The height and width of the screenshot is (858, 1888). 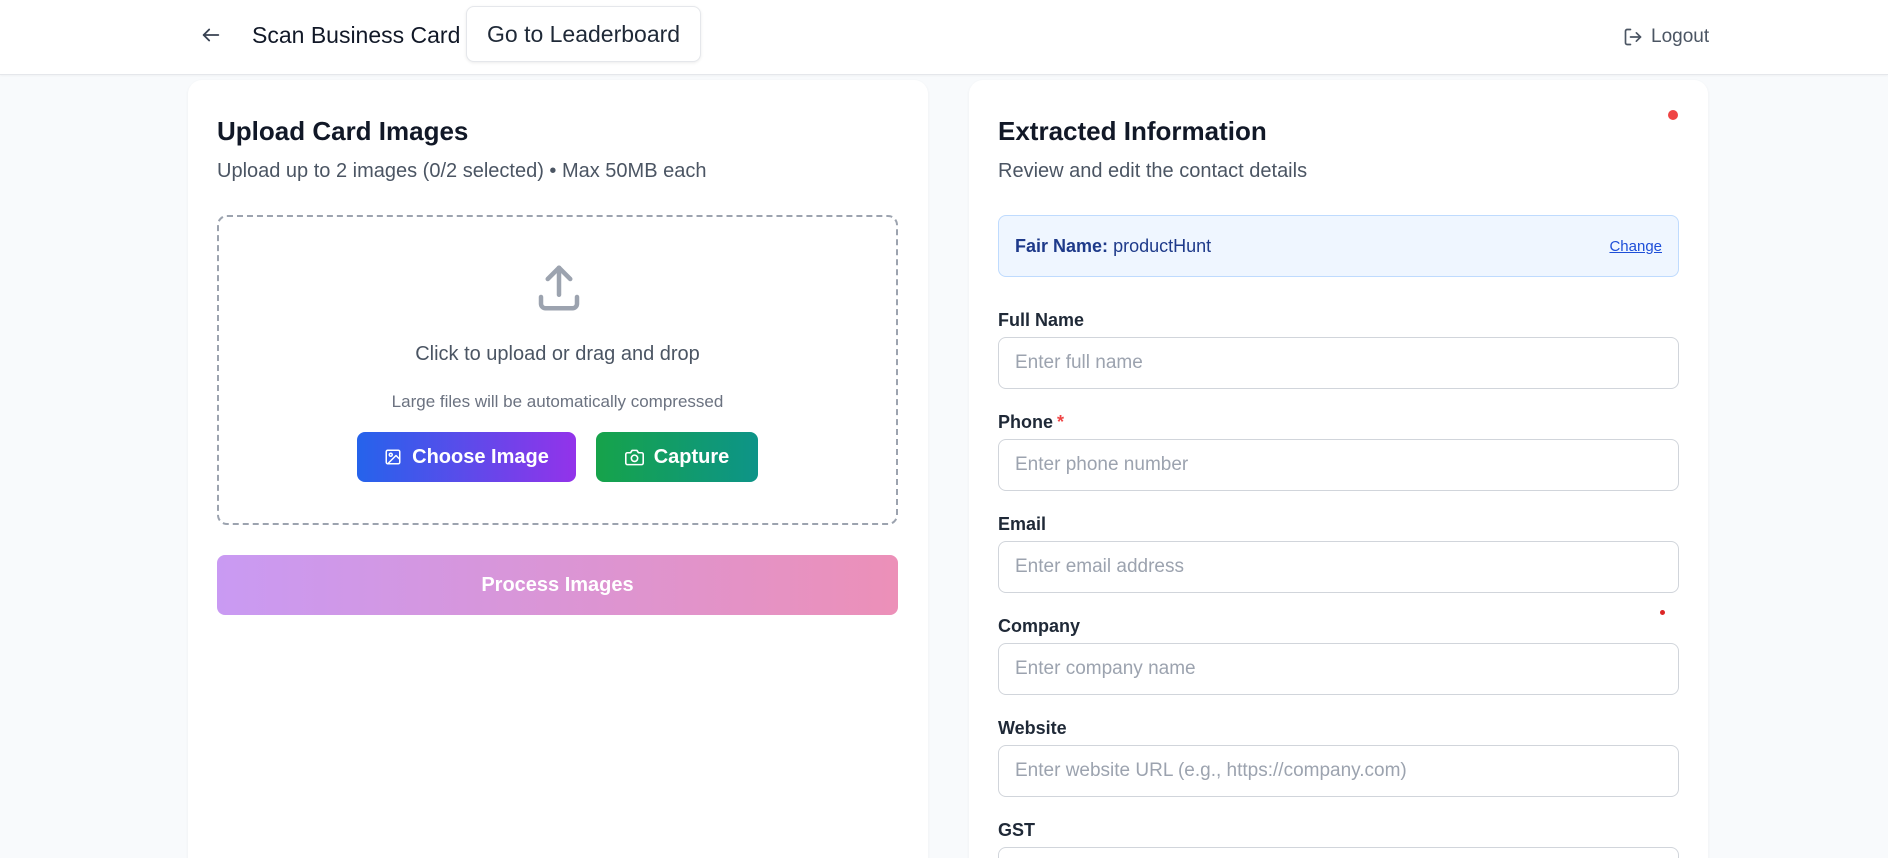 What do you see at coordinates (1338, 771) in the screenshot?
I see `website-input` at bounding box center [1338, 771].